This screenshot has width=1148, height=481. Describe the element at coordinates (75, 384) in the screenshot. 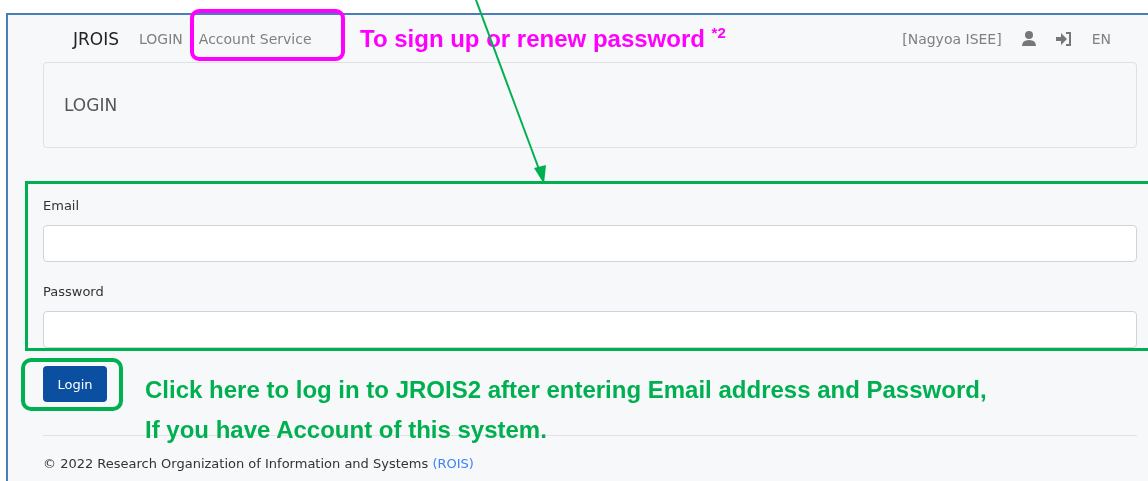

I see `login-button: Login` at that location.